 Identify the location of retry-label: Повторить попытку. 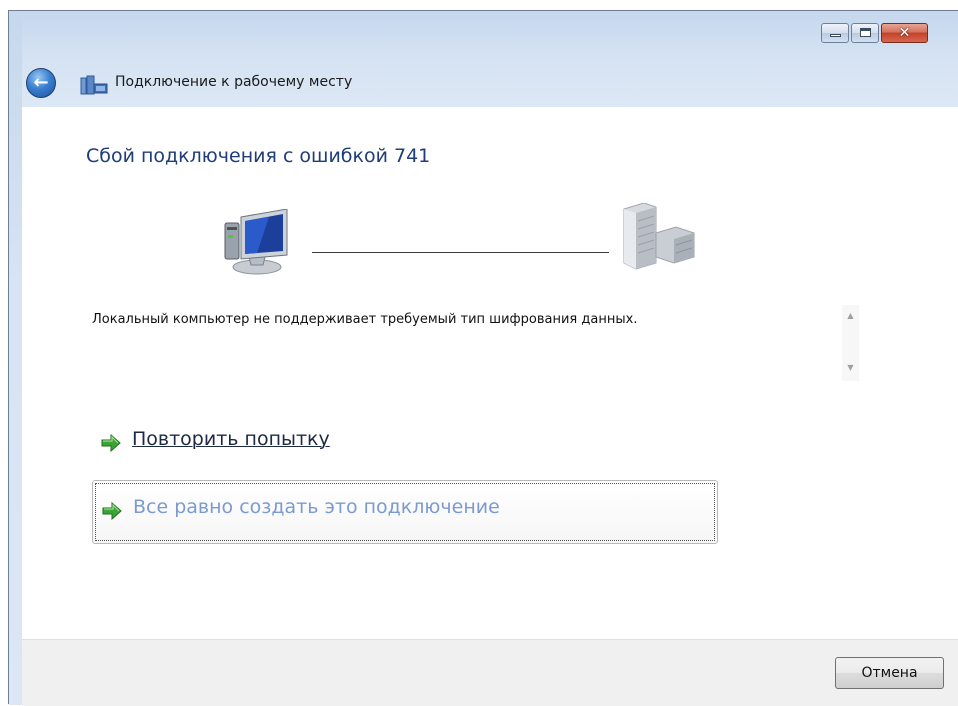
(231, 439).